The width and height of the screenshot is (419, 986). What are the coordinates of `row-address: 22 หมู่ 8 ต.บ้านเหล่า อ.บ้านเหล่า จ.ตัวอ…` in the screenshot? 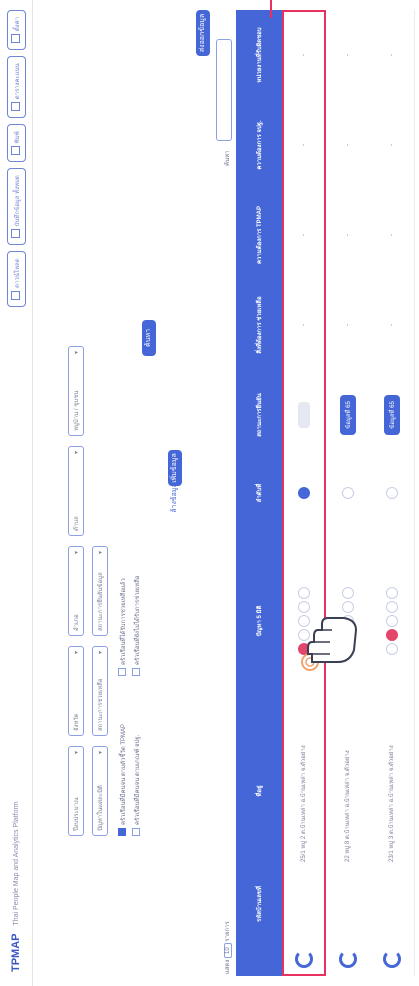 It's located at (348, 806).